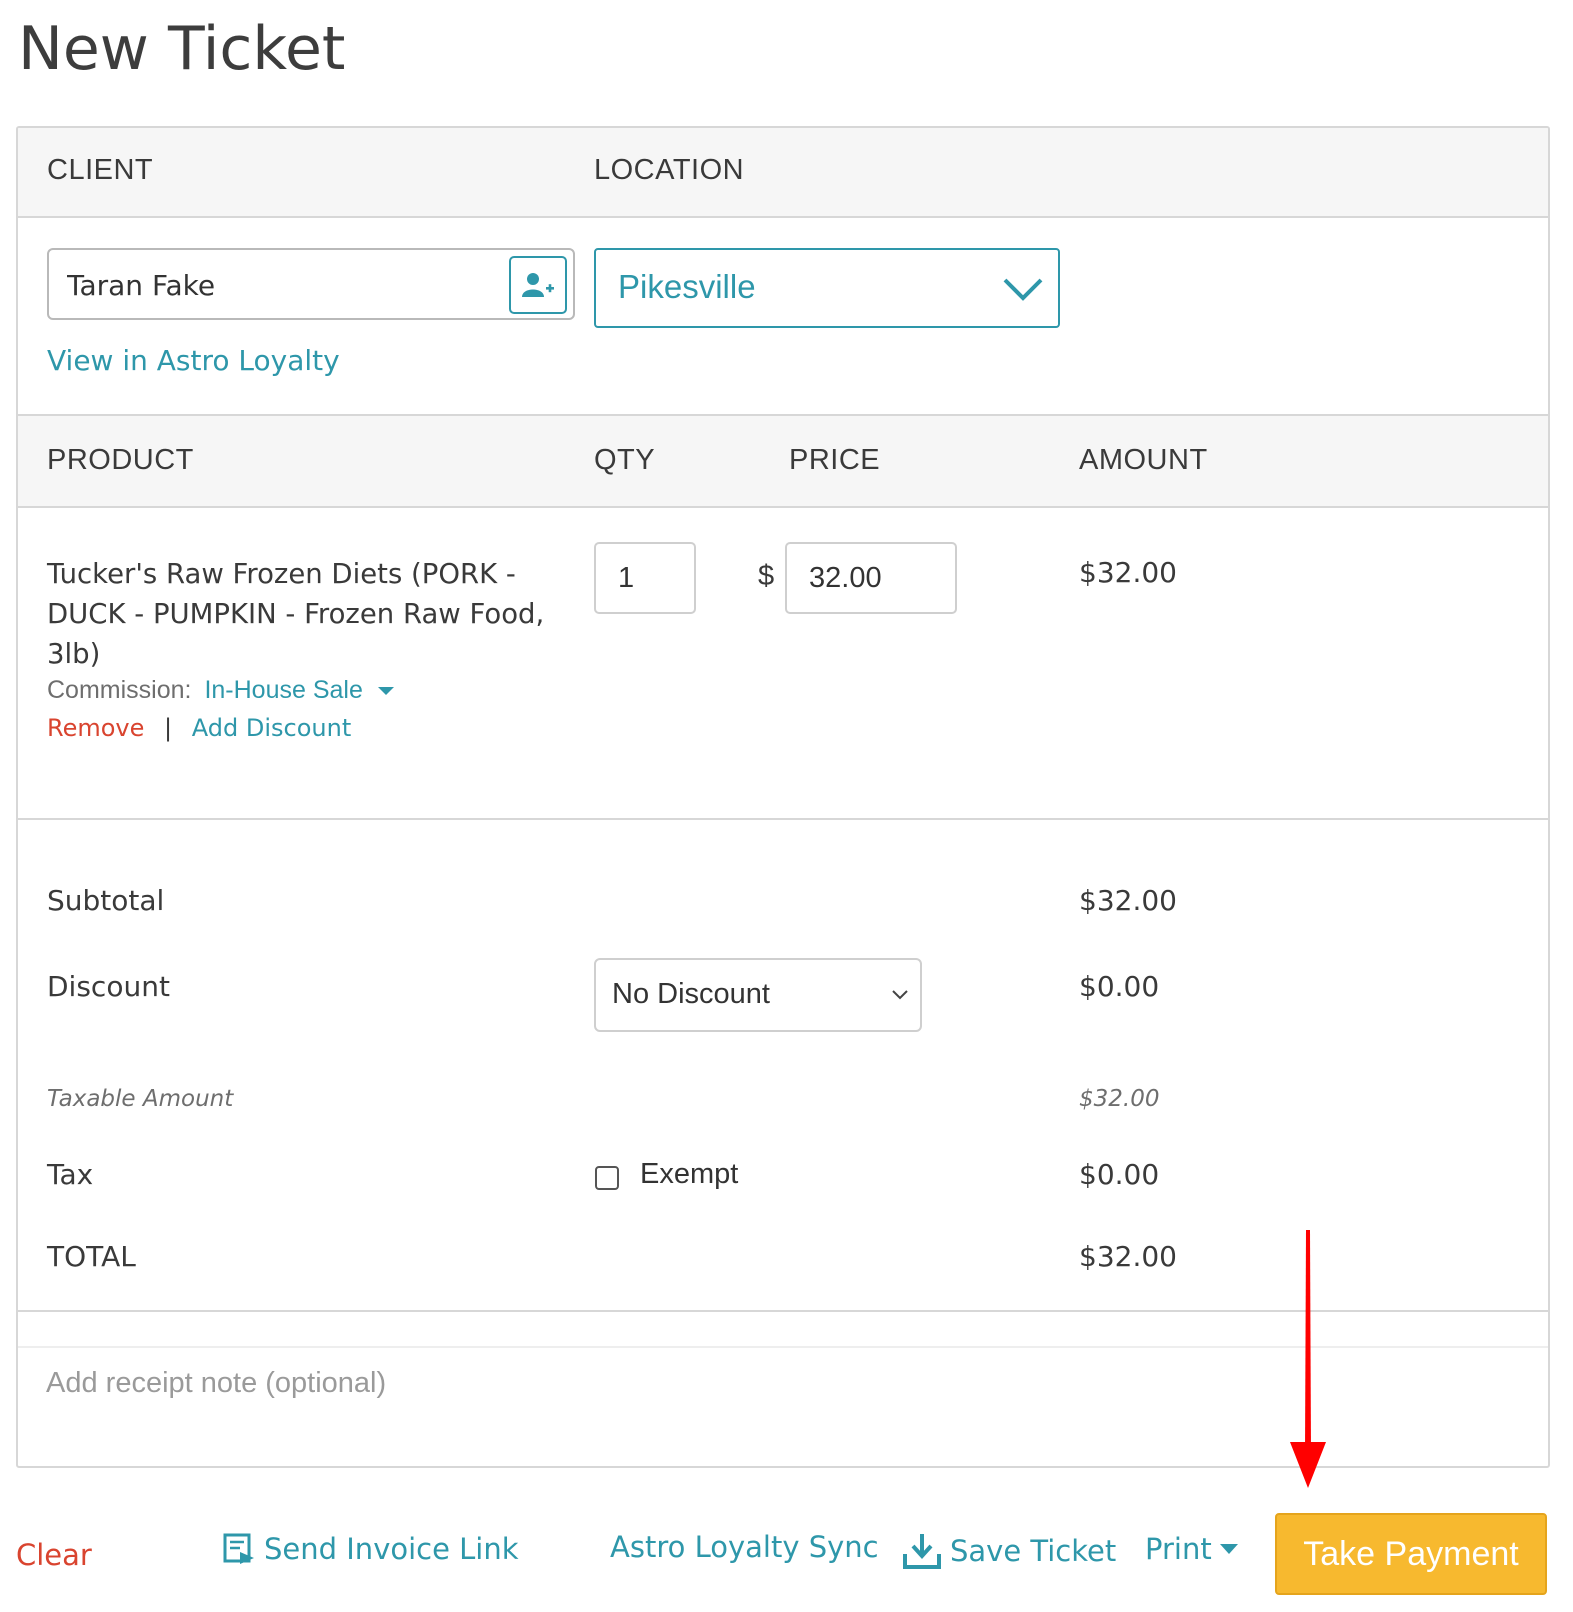 The image size is (1573, 1612). Describe the element at coordinates (193, 360) in the screenshot. I see `view-in-loyalty-link: View in Astro Loyalty` at that location.